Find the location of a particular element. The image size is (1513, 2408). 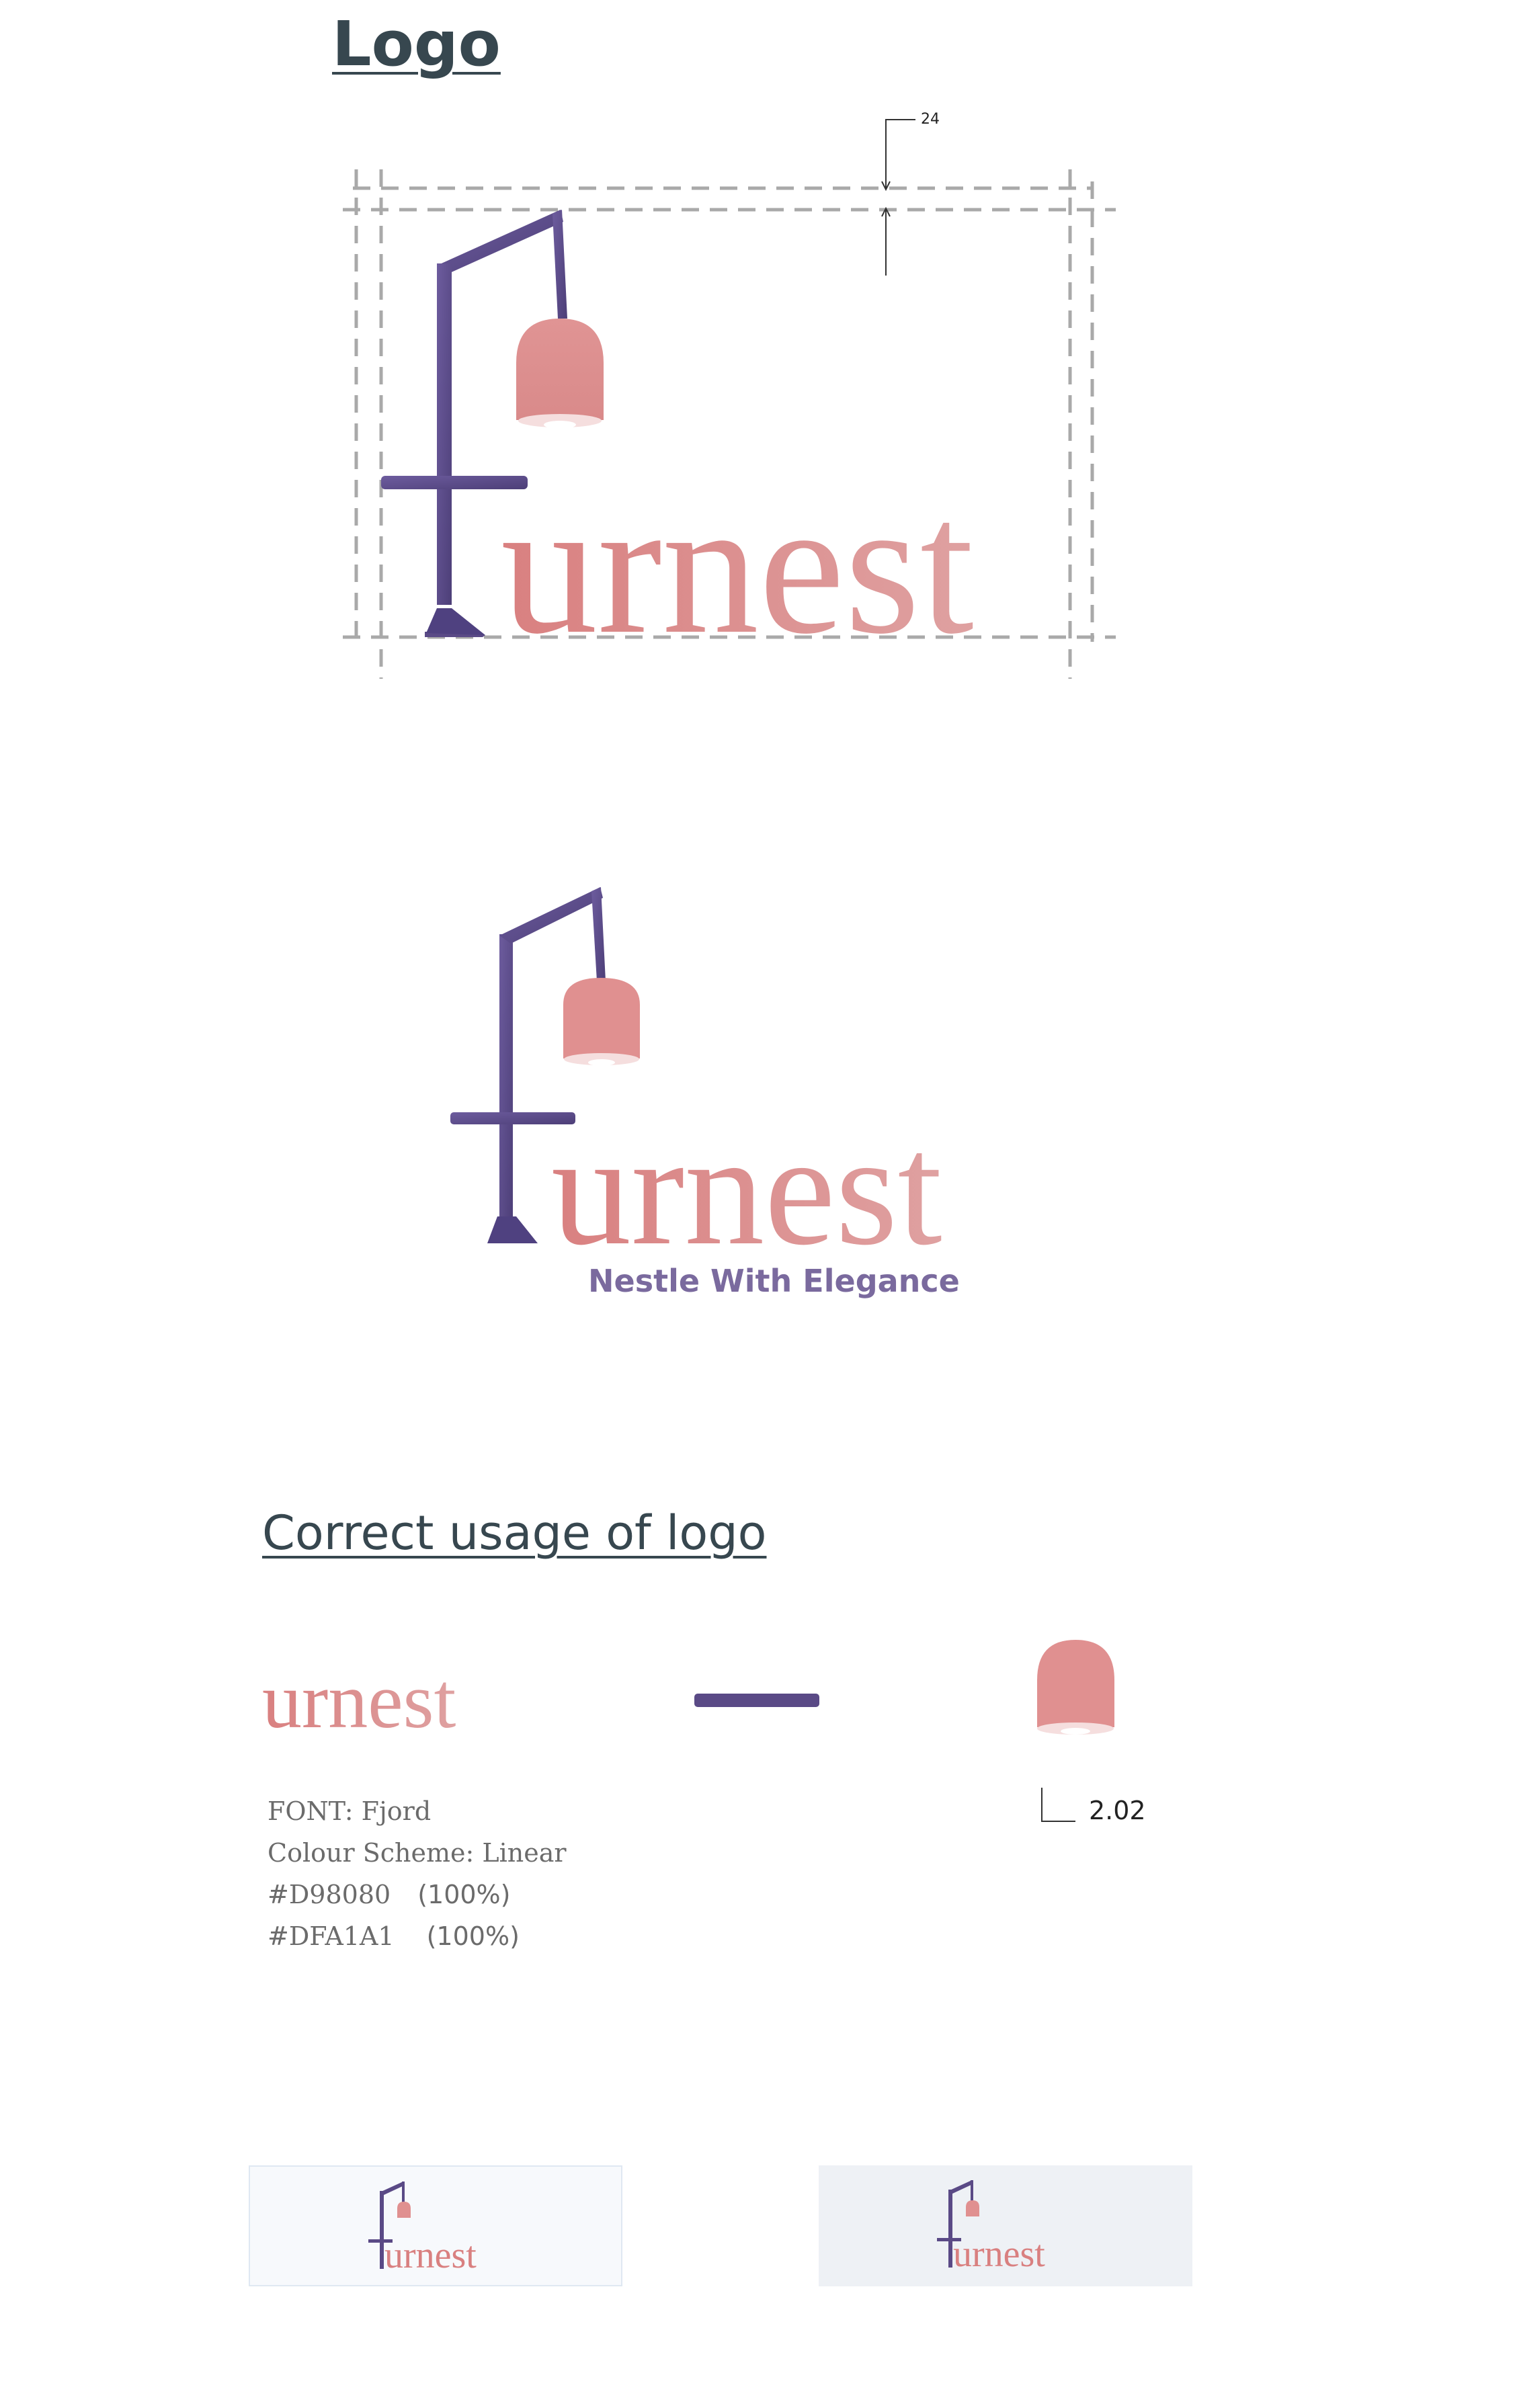

logo-with-tagline-figure: urnest Nestle With Elegance is located at coordinates (705, 1093).